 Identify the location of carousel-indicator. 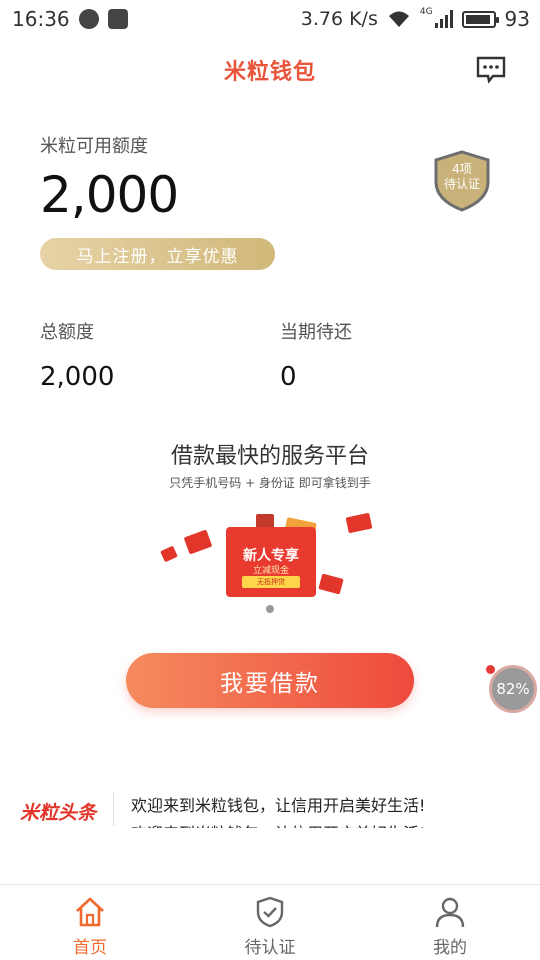
(270, 609).